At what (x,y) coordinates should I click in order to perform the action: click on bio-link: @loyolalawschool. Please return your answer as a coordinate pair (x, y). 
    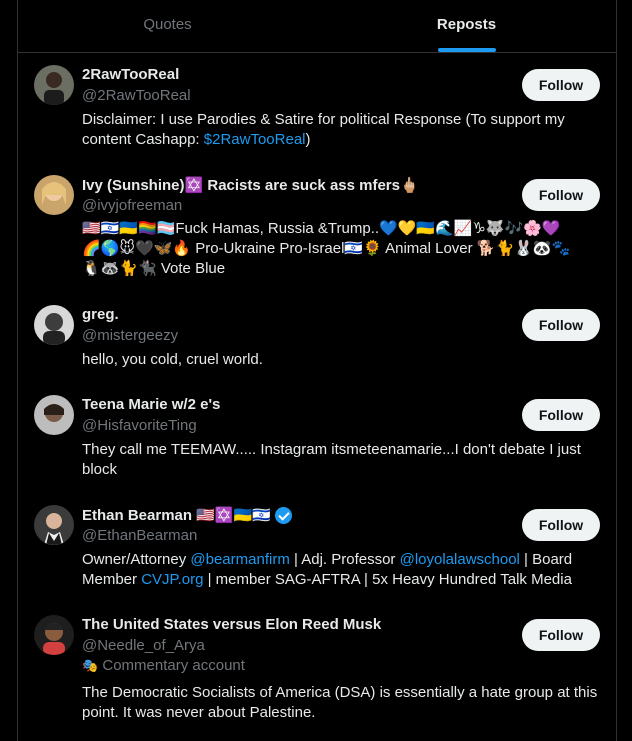
    Looking at the image, I should click on (460, 559).